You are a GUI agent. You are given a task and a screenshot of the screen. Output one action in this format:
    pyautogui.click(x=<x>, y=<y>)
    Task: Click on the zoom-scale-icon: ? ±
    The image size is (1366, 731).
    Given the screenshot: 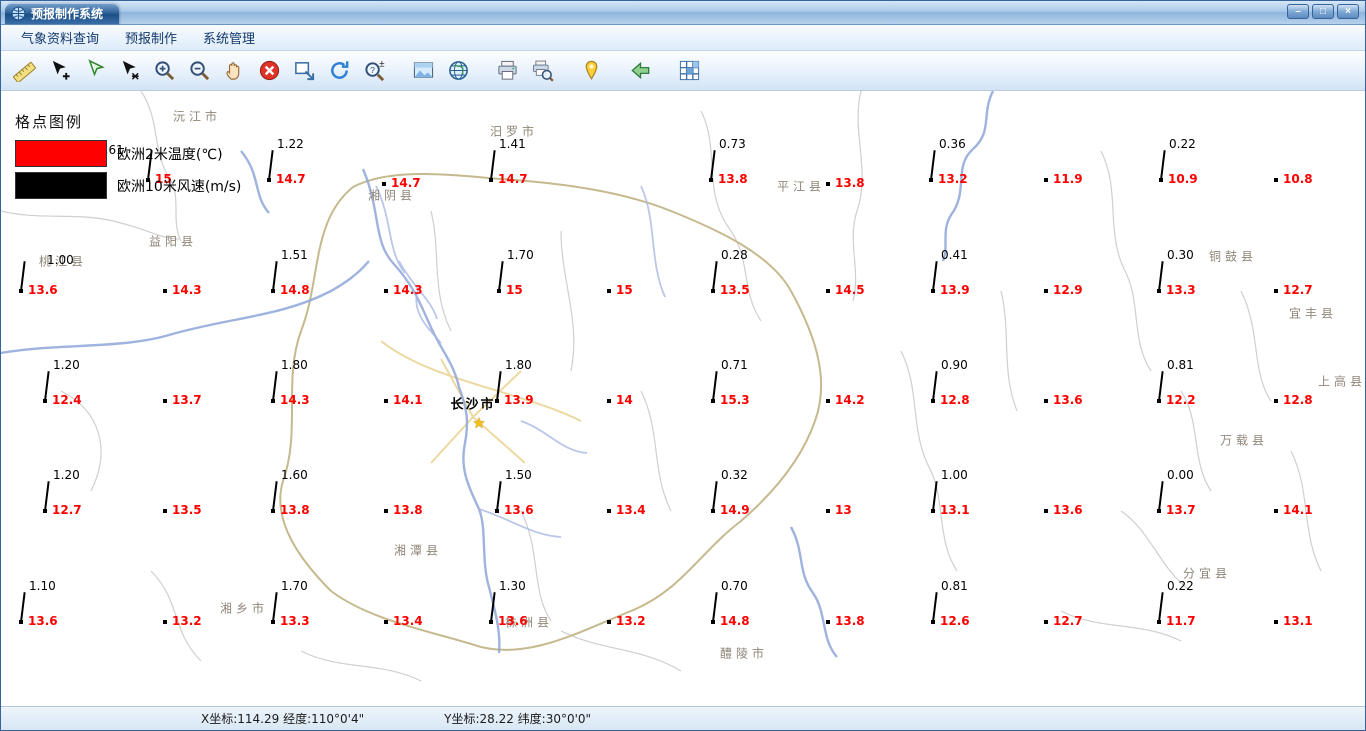 What is the action you would take?
    pyautogui.click(x=374, y=71)
    